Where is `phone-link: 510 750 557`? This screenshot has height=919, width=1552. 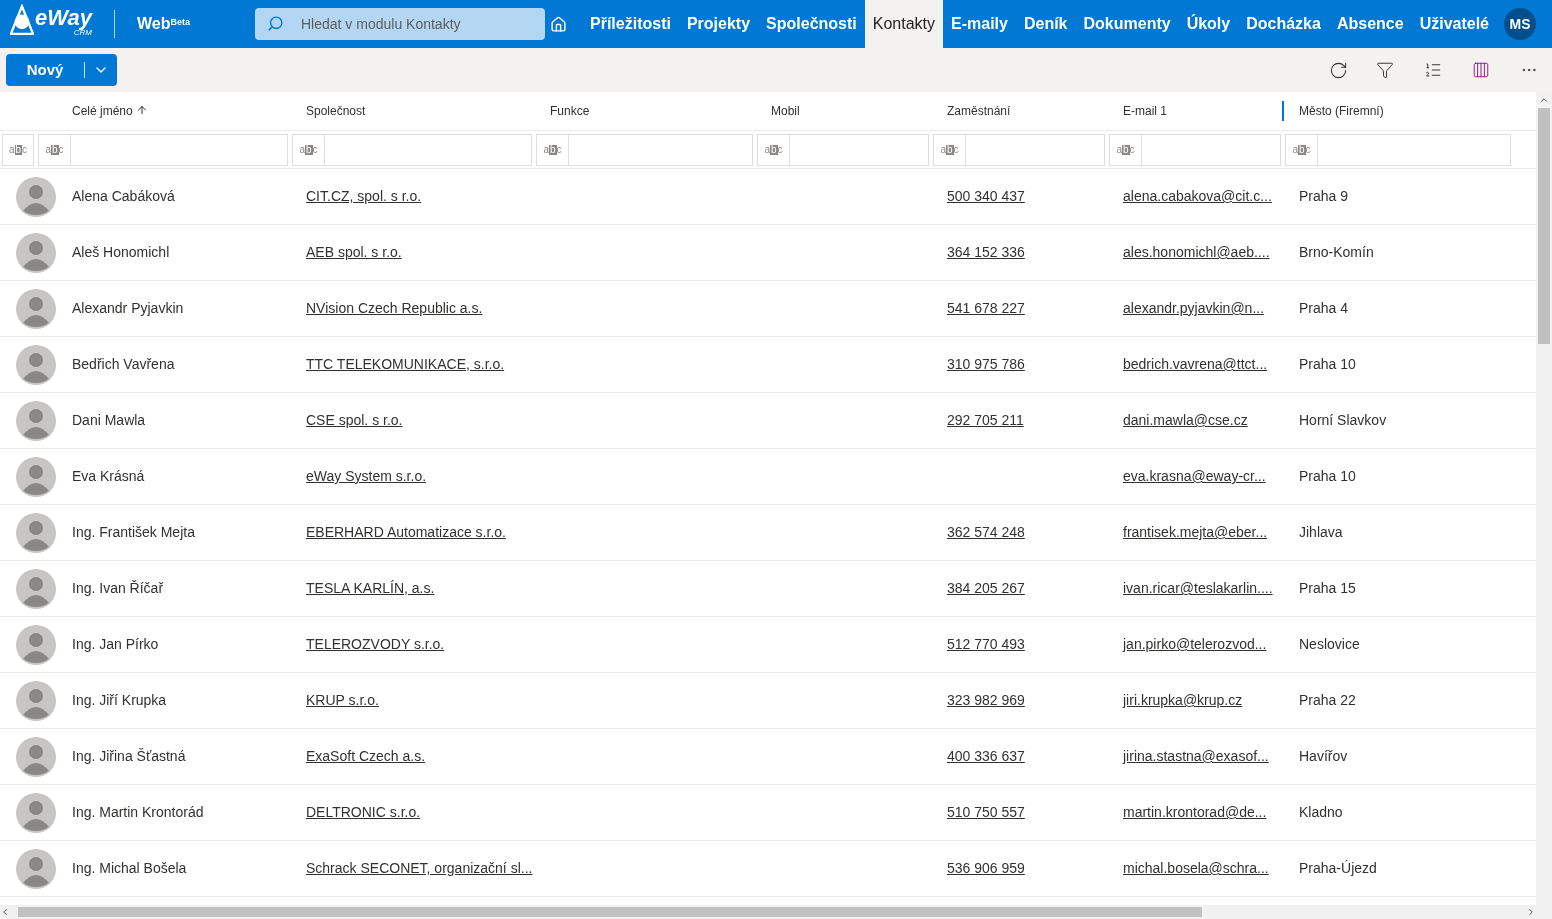
phone-link: 510 750 557 is located at coordinates (986, 812).